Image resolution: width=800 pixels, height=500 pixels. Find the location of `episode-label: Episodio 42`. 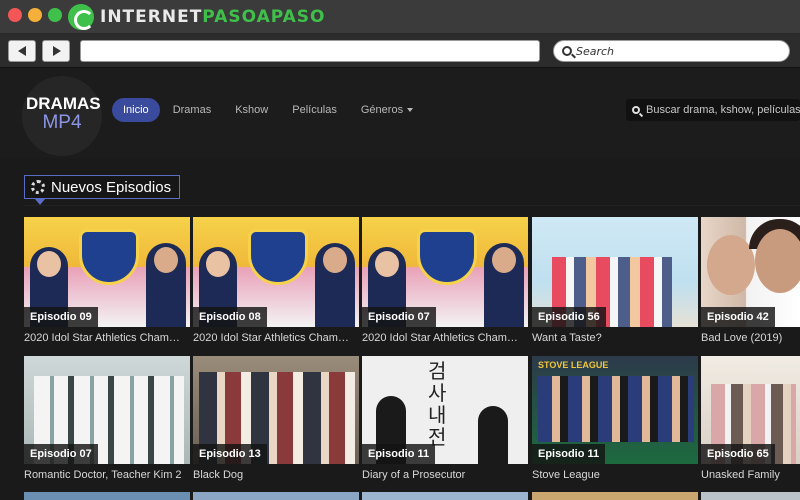

episode-label: Episodio 42 is located at coordinates (738, 317).